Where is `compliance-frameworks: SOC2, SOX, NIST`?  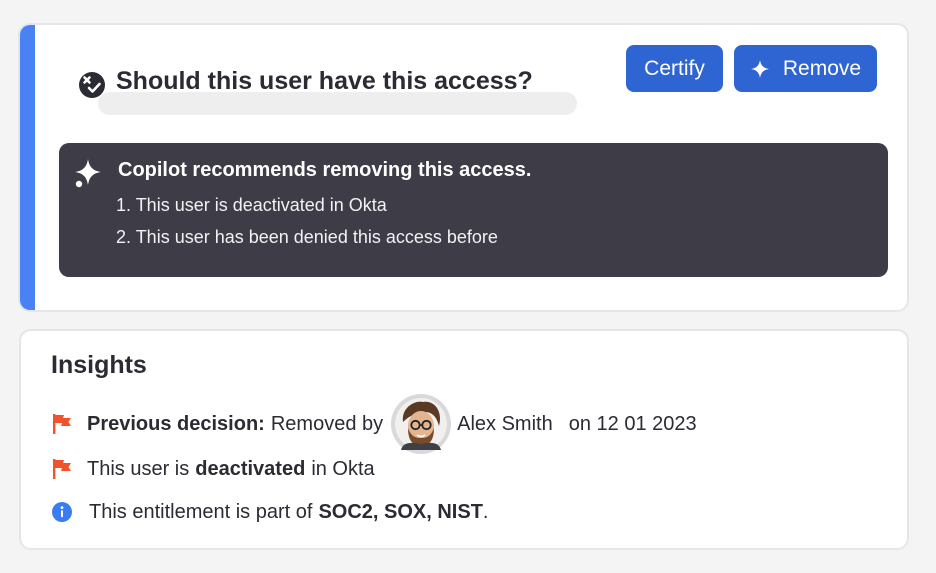
compliance-frameworks: SOC2, SOX, NIST is located at coordinates (400, 511).